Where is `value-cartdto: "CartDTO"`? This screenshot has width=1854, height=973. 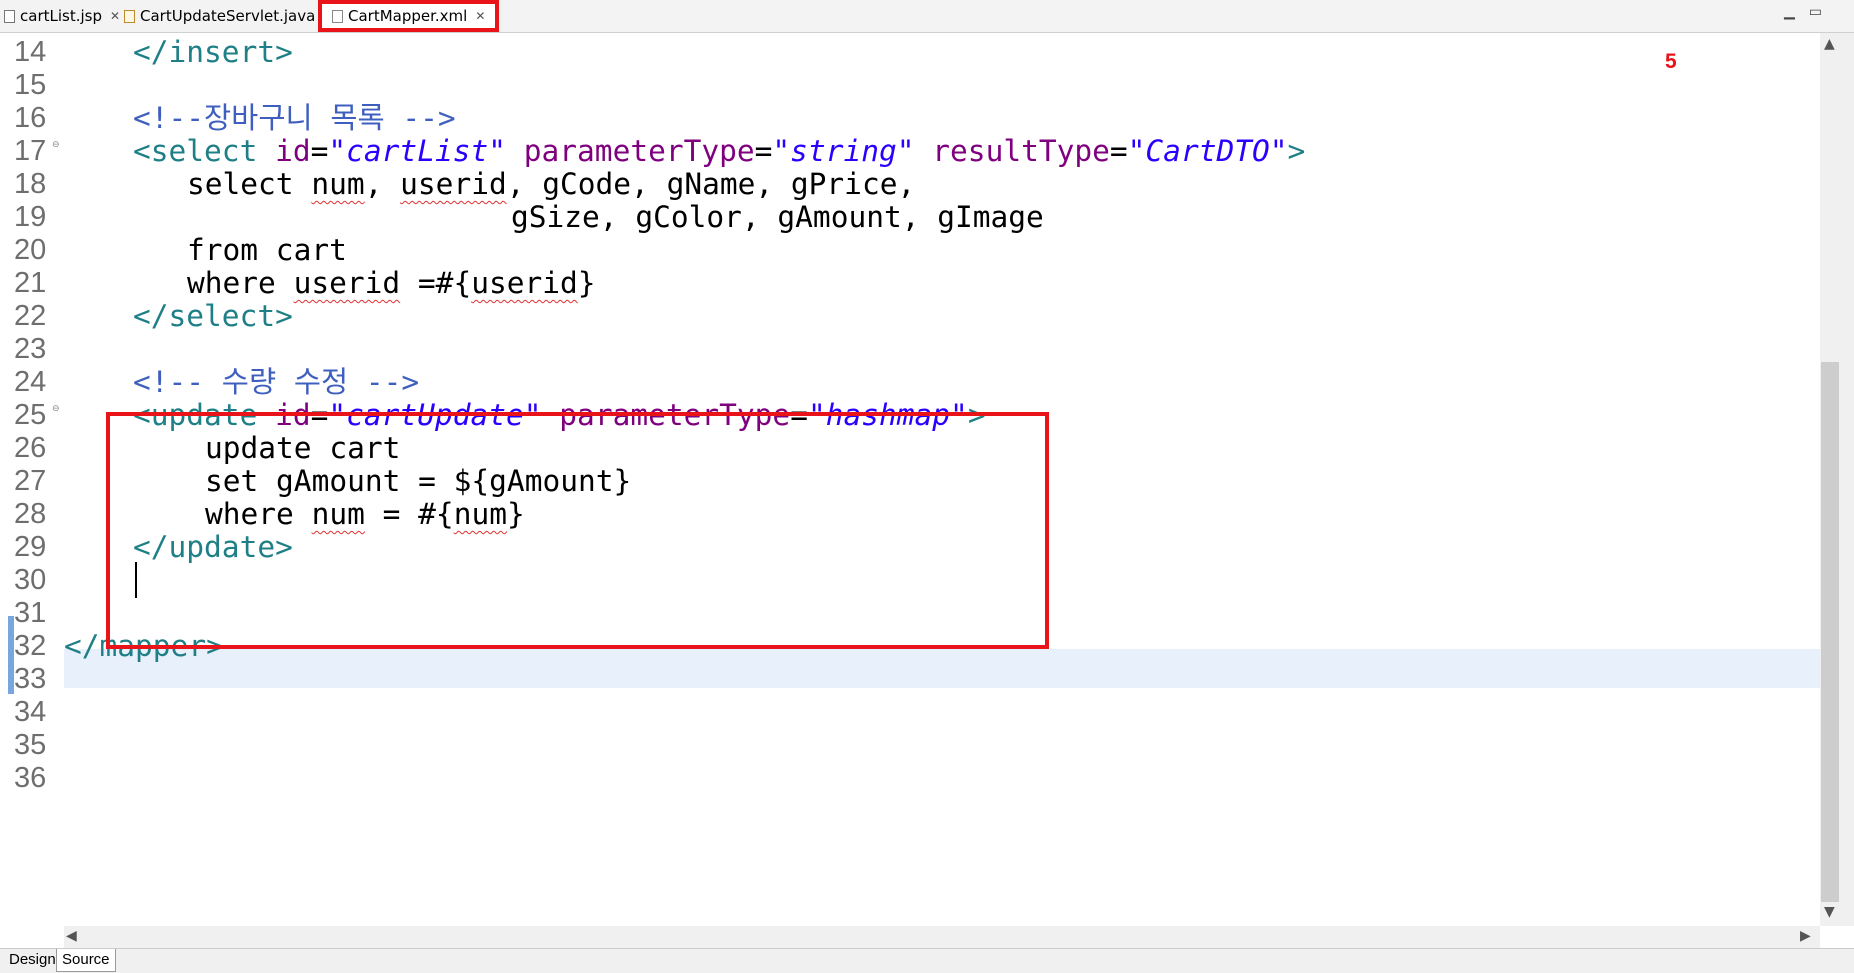 value-cartdto: "CartDTO" is located at coordinates (1207, 151).